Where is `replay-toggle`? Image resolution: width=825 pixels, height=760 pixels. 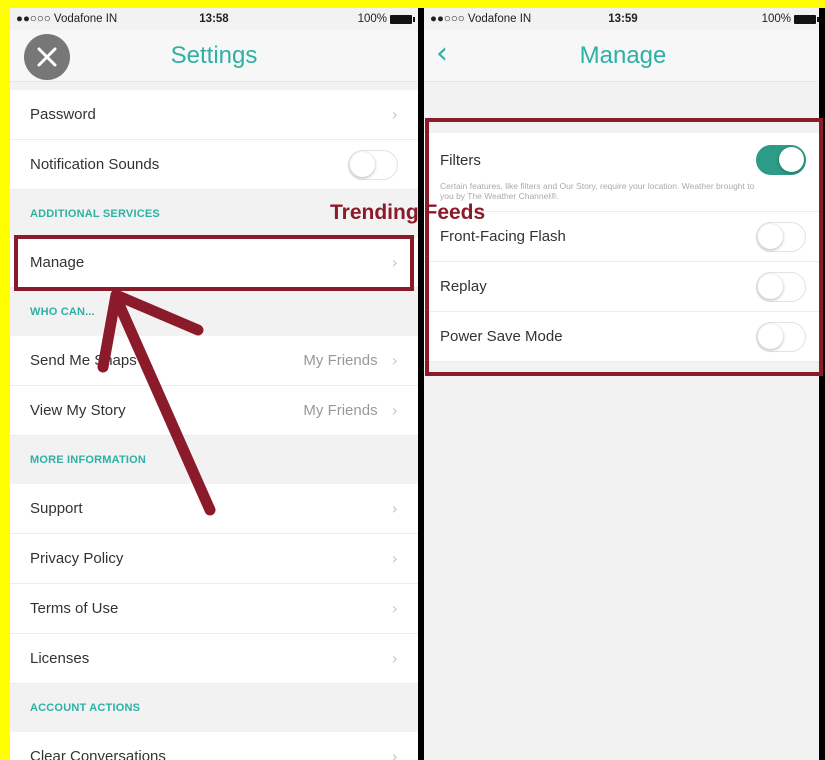 replay-toggle is located at coordinates (781, 286).